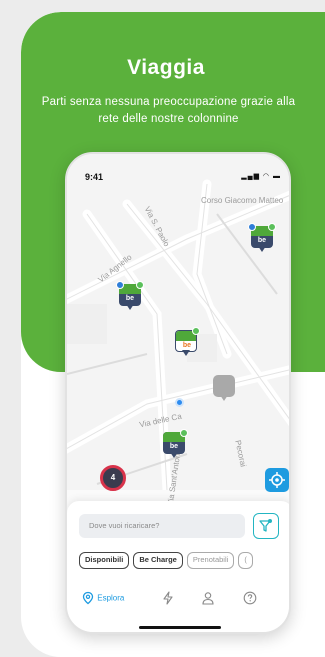 The height and width of the screenshot is (657, 325). Describe the element at coordinates (104, 560) in the screenshot. I see `chip-available: Disponibili` at that location.